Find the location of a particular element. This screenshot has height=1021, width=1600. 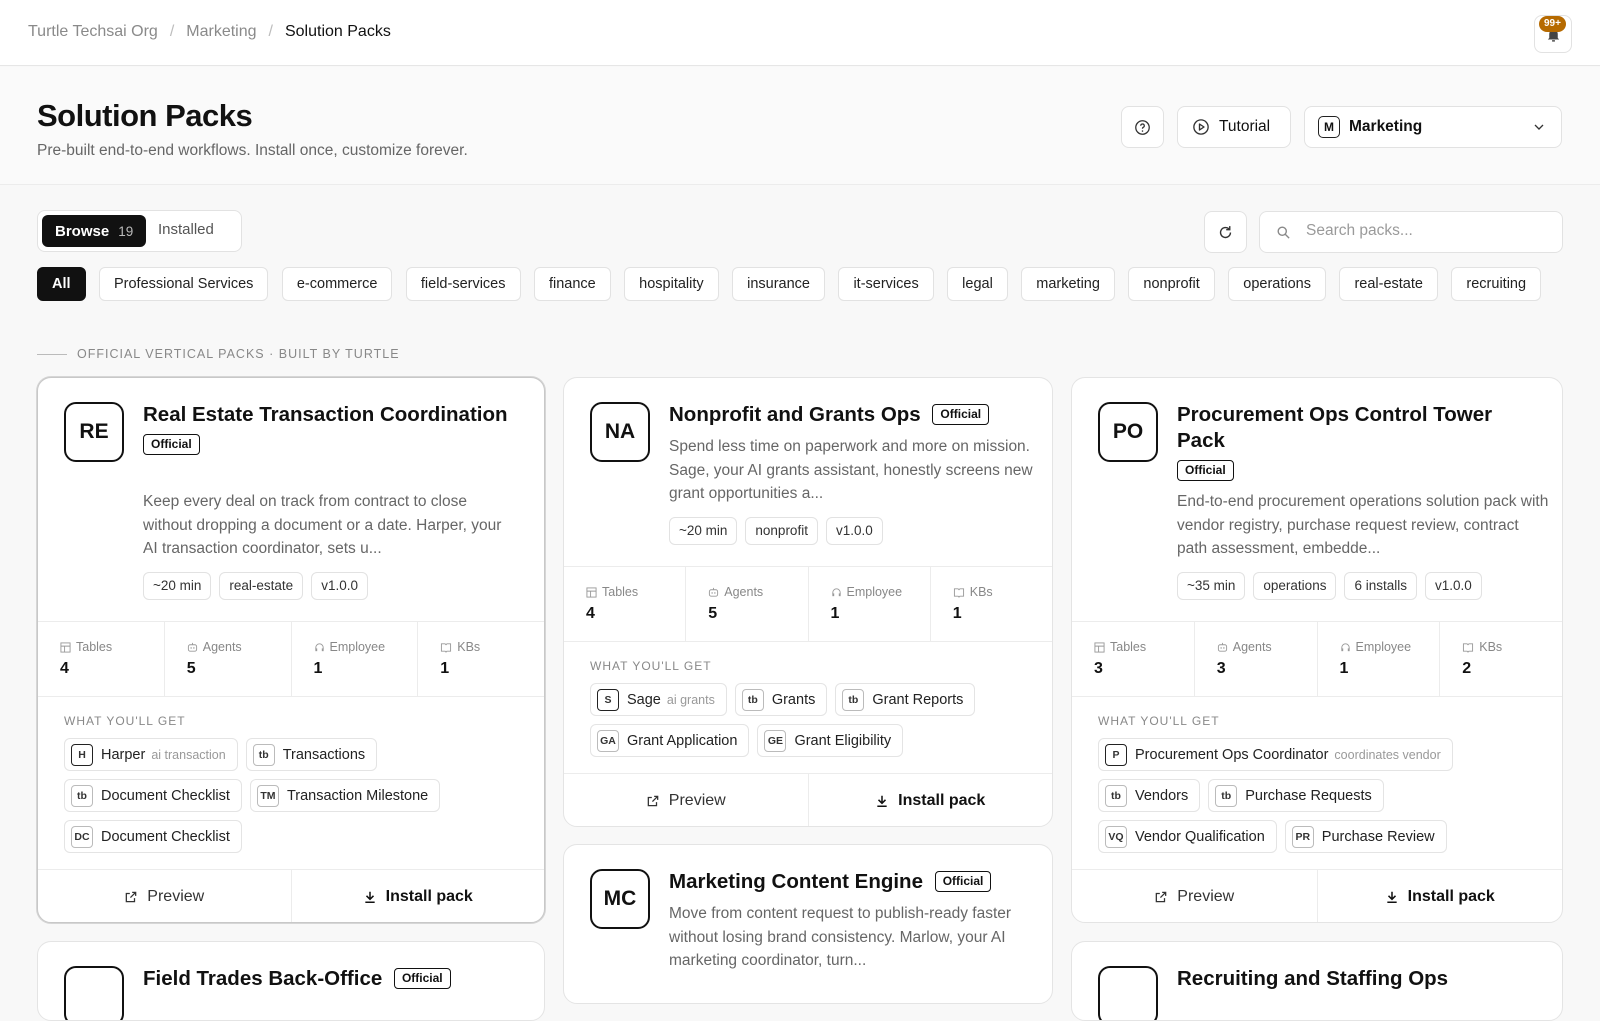

meta-duration: ~20 min is located at coordinates (703, 531).